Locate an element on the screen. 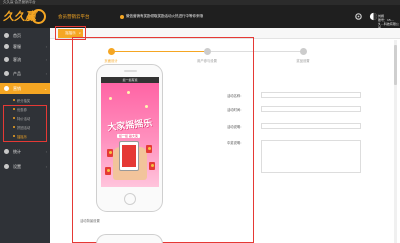 The image size is (400, 243). marketing-icon is located at coordinates (6, 88).